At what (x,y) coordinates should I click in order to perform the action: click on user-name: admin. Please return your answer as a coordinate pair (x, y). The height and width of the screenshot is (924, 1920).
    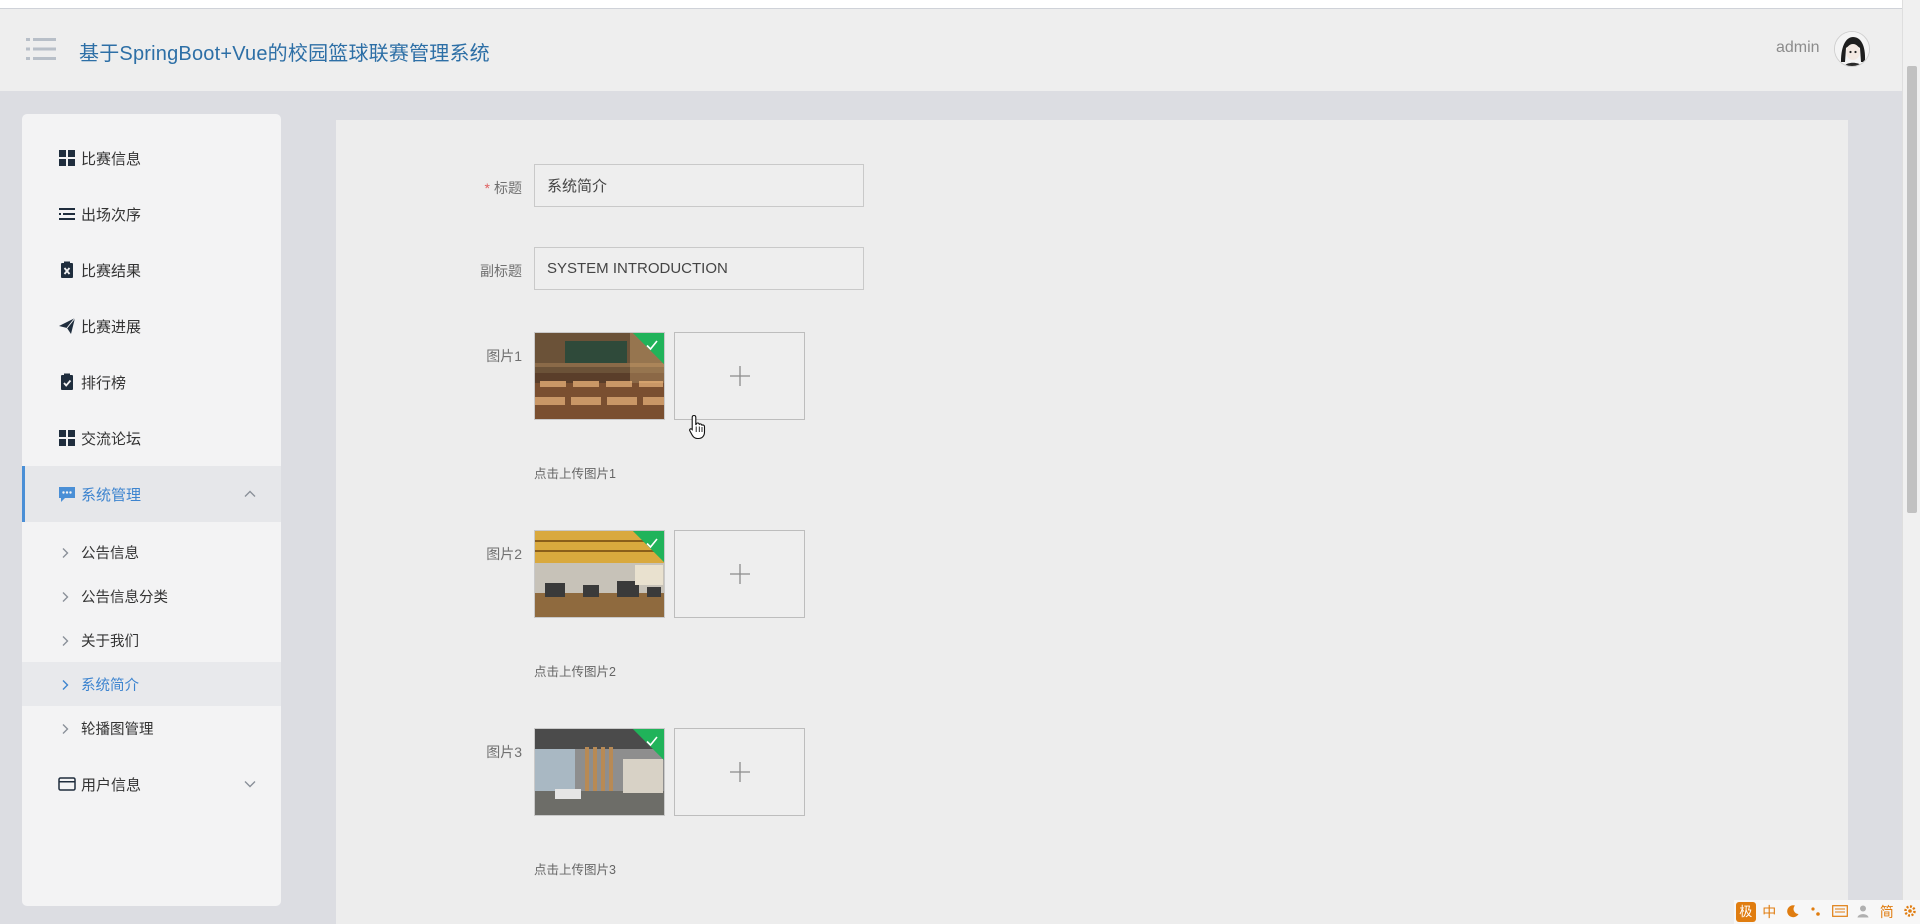
    Looking at the image, I should click on (1798, 48).